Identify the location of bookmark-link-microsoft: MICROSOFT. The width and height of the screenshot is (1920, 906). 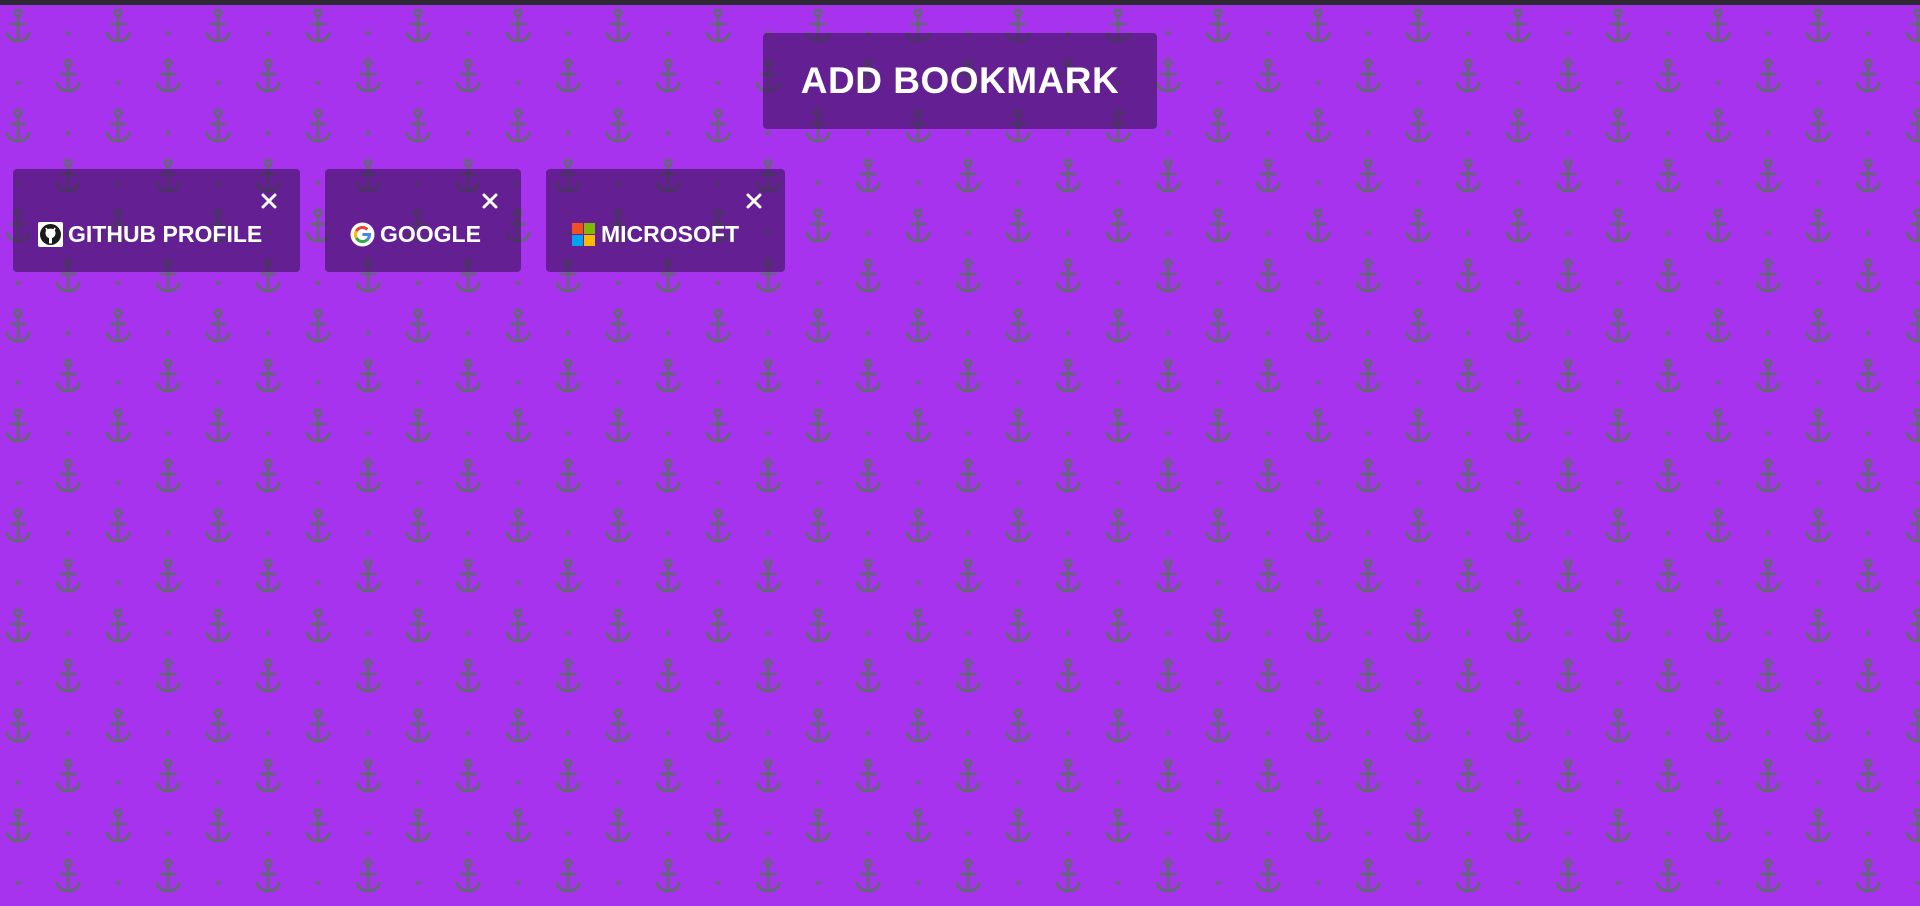
(655, 234).